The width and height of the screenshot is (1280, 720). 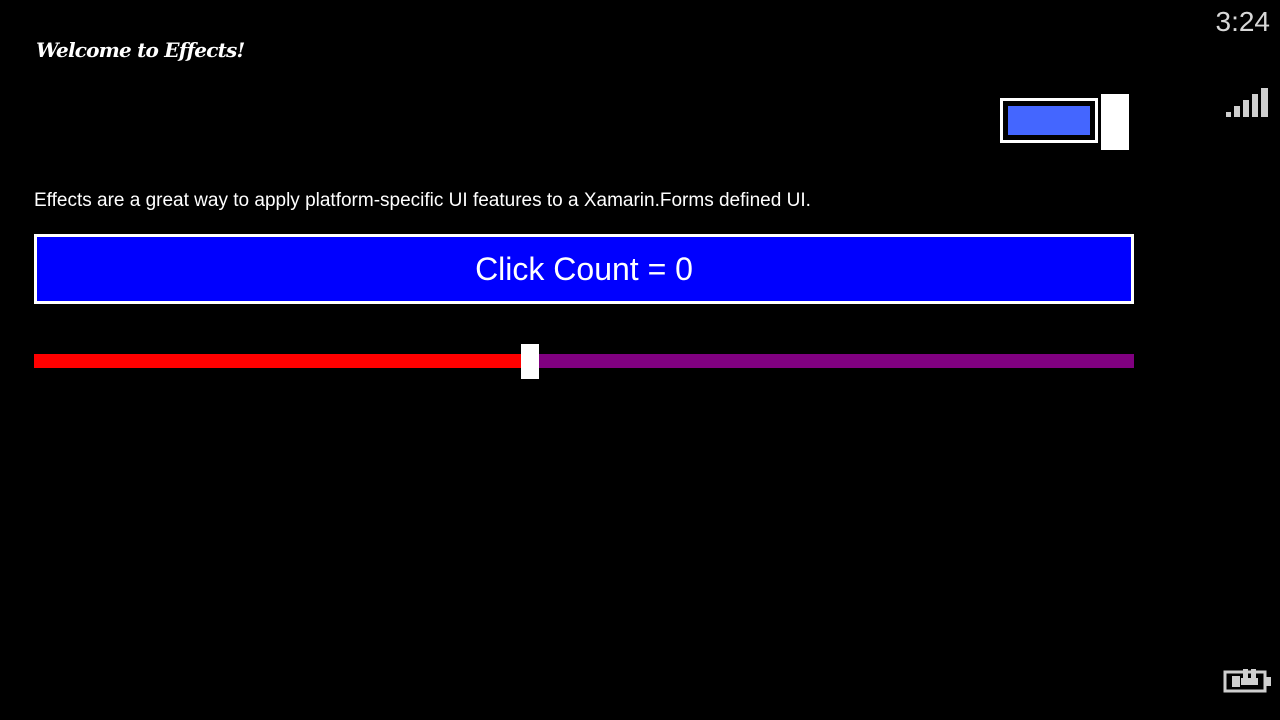 What do you see at coordinates (1115, 122) in the screenshot?
I see `switch-knob` at bounding box center [1115, 122].